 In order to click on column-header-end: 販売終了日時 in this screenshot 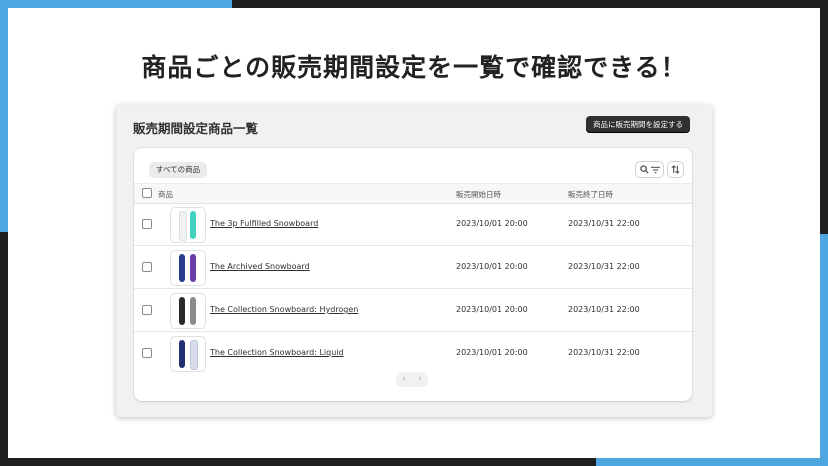, I will do `click(590, 194)`.